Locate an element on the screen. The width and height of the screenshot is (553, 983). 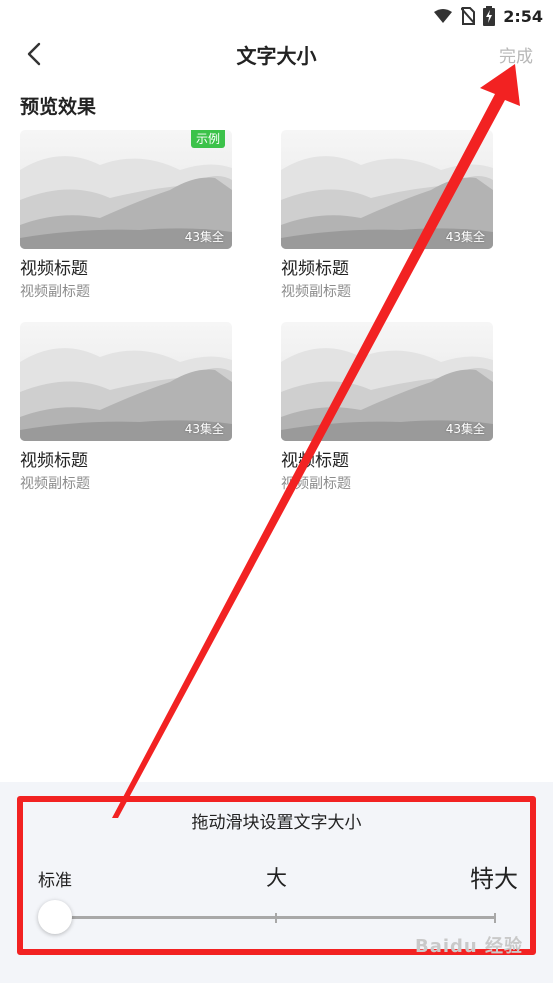
watermark: Baidu 经验 is located at coordinates (468, 946).